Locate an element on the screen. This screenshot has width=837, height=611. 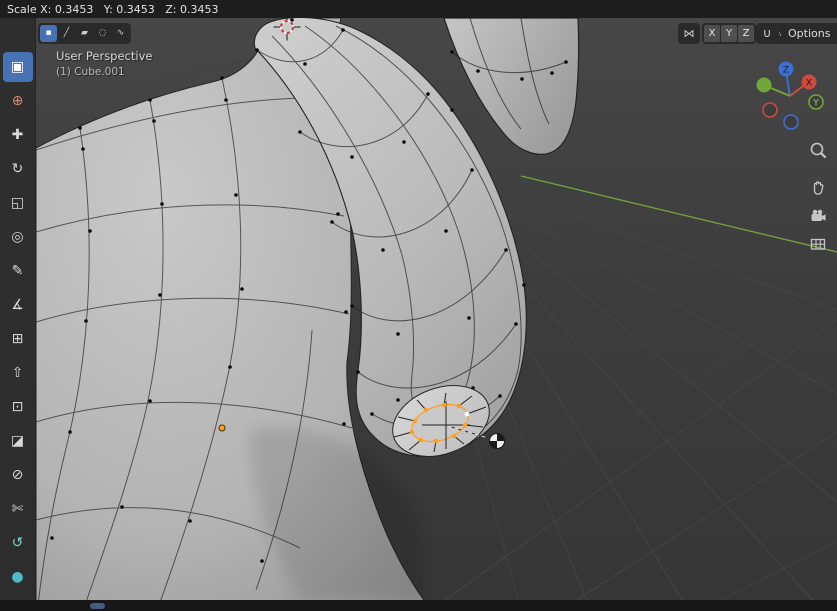
snap-magnet-icon: ∩ is located at coordinates (766, 33).